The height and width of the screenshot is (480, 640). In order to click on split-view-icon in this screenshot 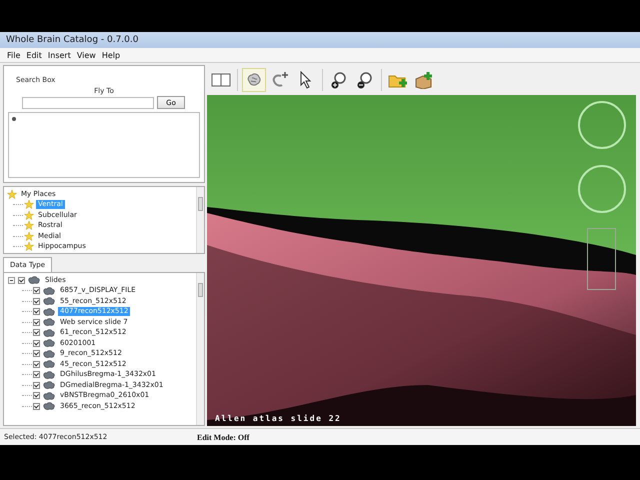, I will do `click(221, 80)`.